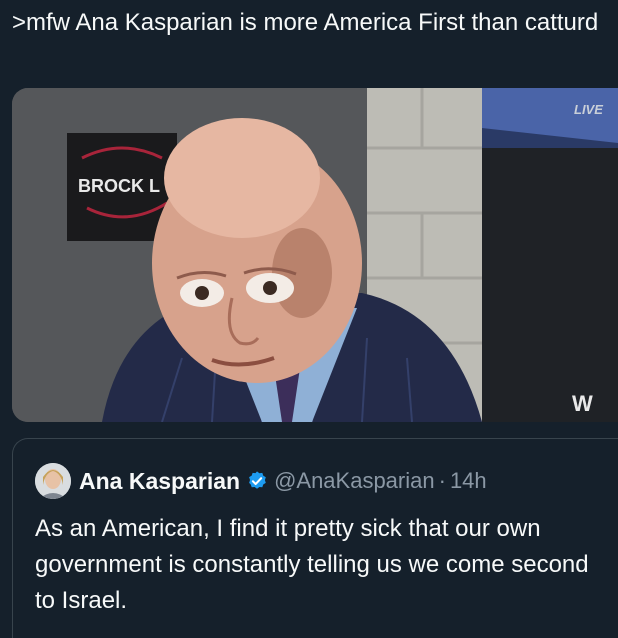 The height and width of the screenshot is (638, 618). I want to click on verified-badge-icon, so click(257, 481).